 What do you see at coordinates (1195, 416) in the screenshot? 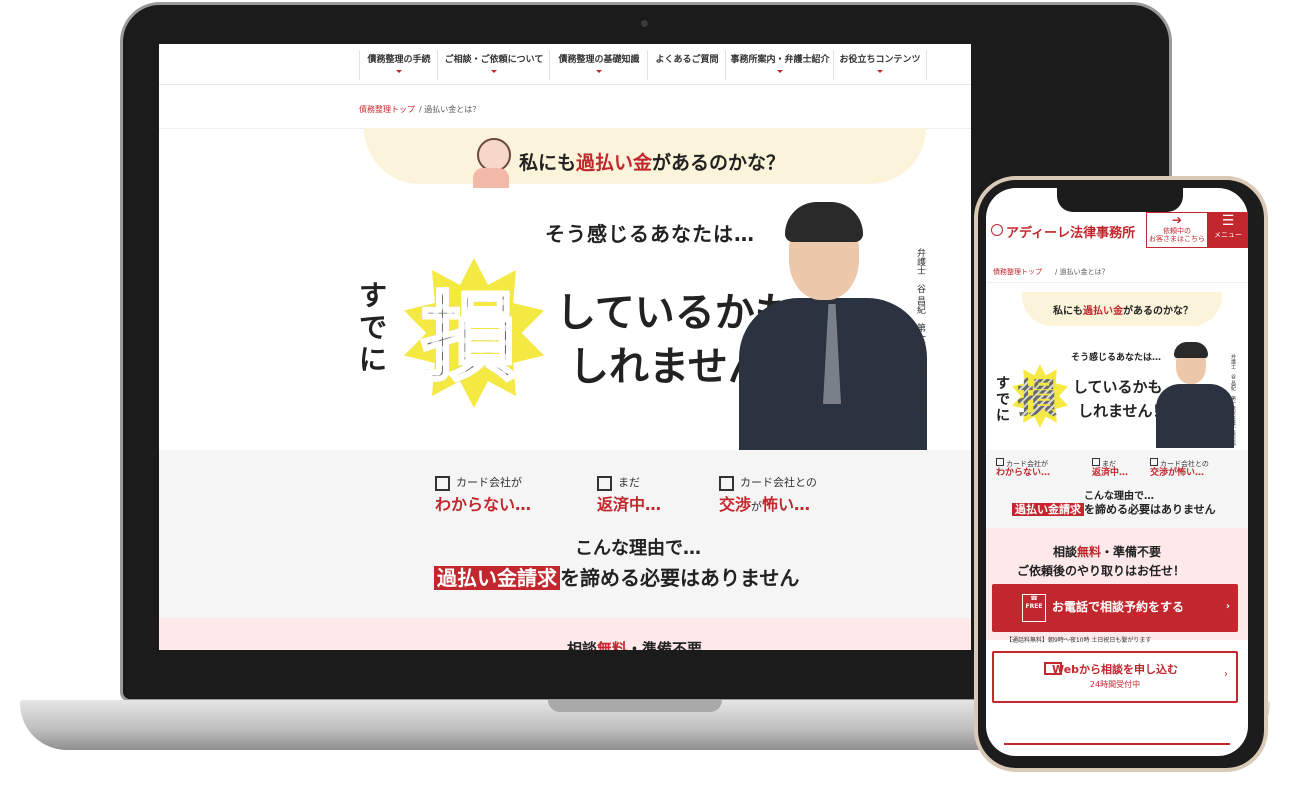
I see `m-lawyer-photo` at bounding box center [1195, 416].